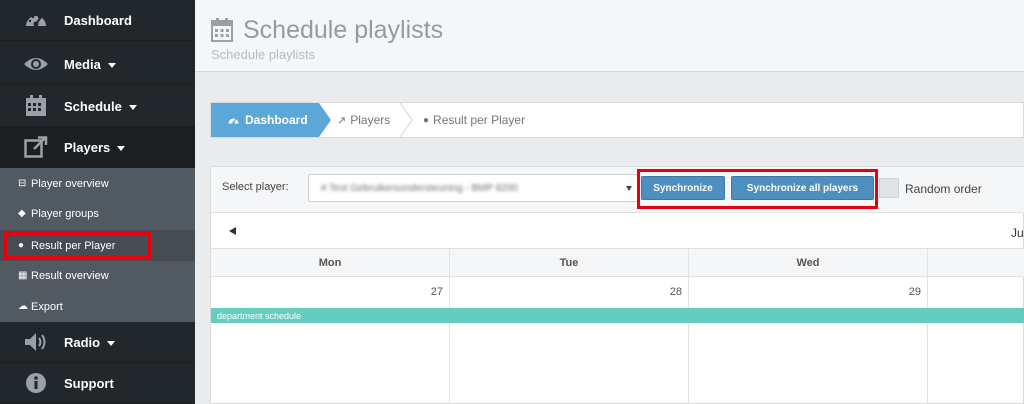  I want to click on select-player-label: Select player:, so click(255, 187).